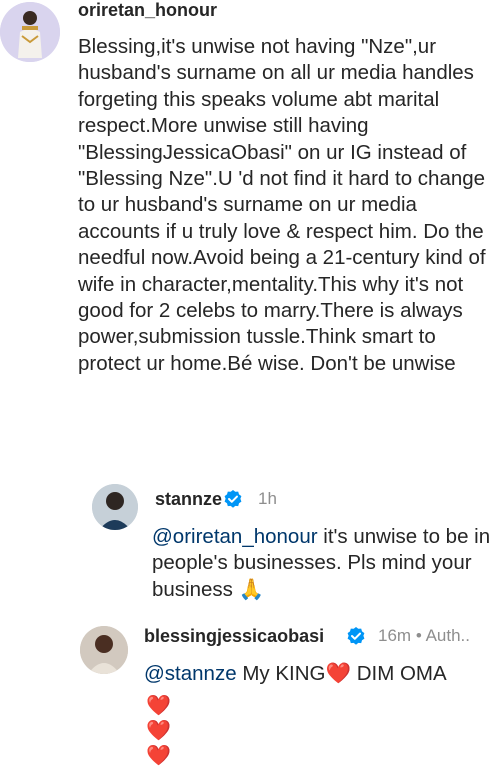  I want to click on red-heart-icon: ❤️, so click(338, 673).